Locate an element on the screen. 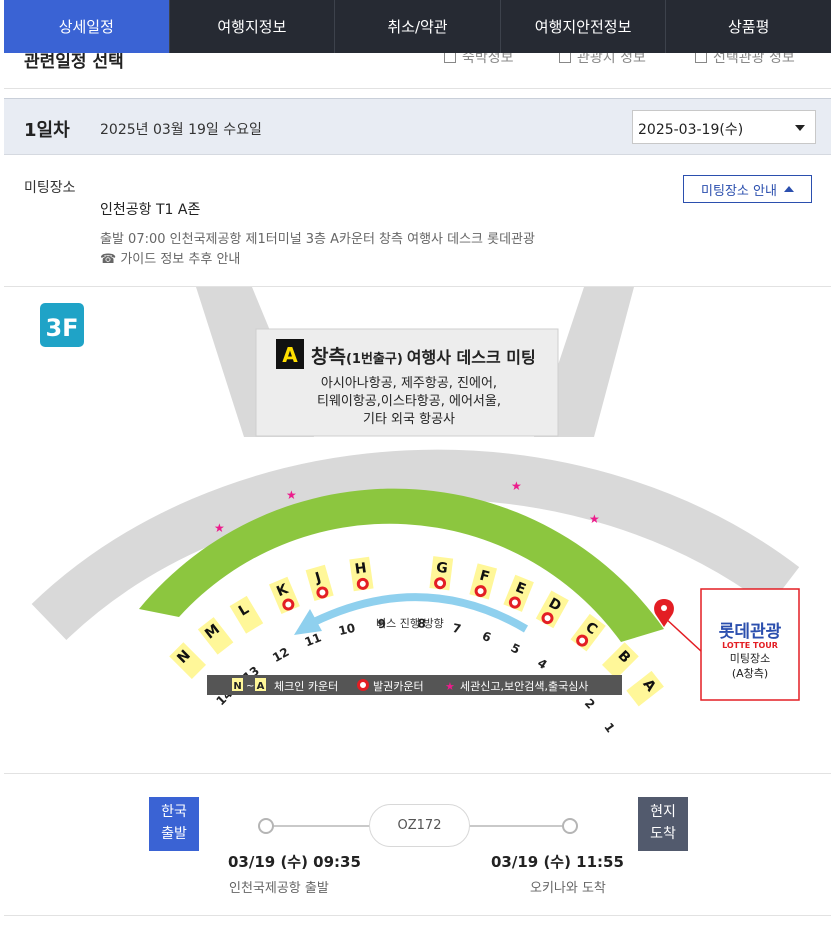 The image size is (831, 930). meeting-place: 인천공항 T1 A존 is located at coordinates (150, 210).